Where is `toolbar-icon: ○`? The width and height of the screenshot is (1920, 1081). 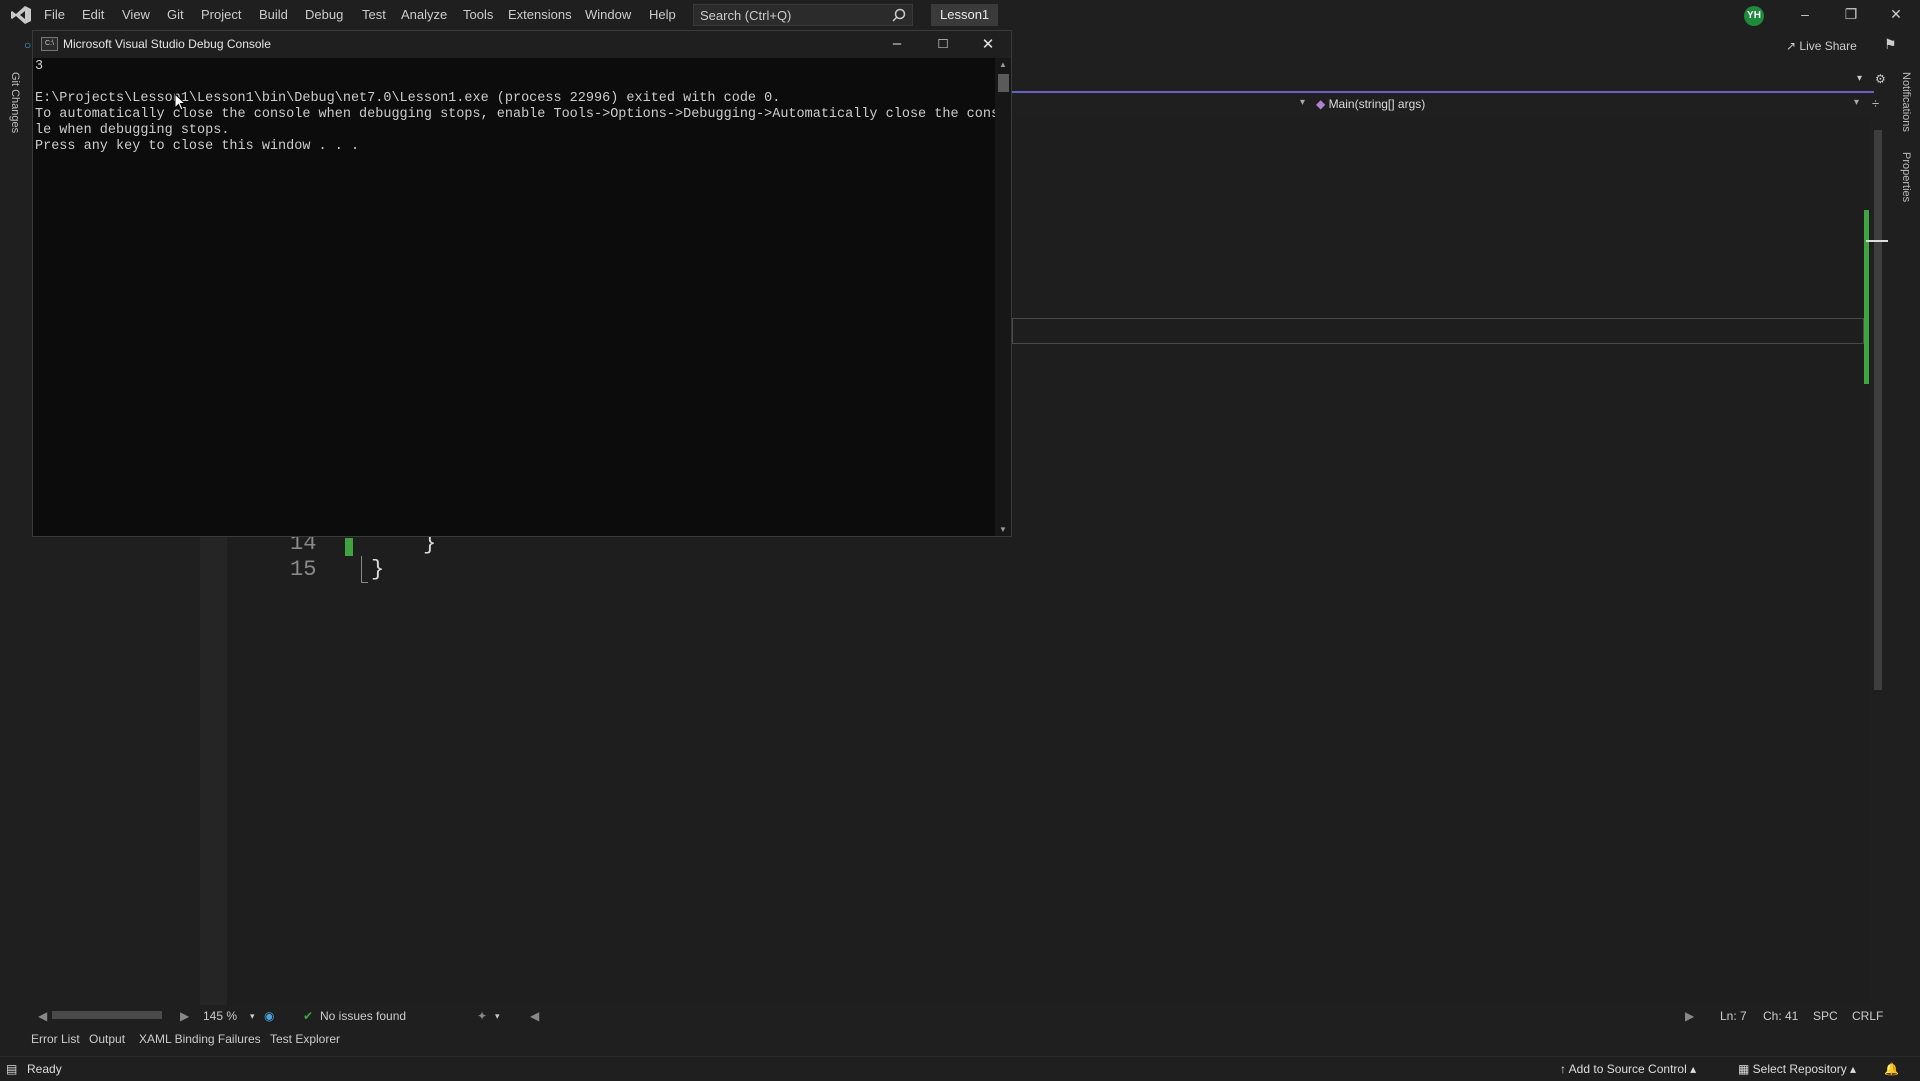 toolbar-icon: ○ is located at coordinates (27, 45).